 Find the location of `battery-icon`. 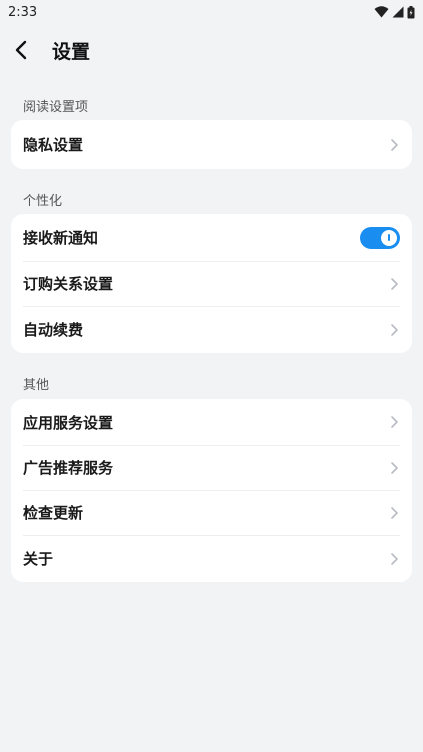

battery-icon is located at coordinates (411, 11).